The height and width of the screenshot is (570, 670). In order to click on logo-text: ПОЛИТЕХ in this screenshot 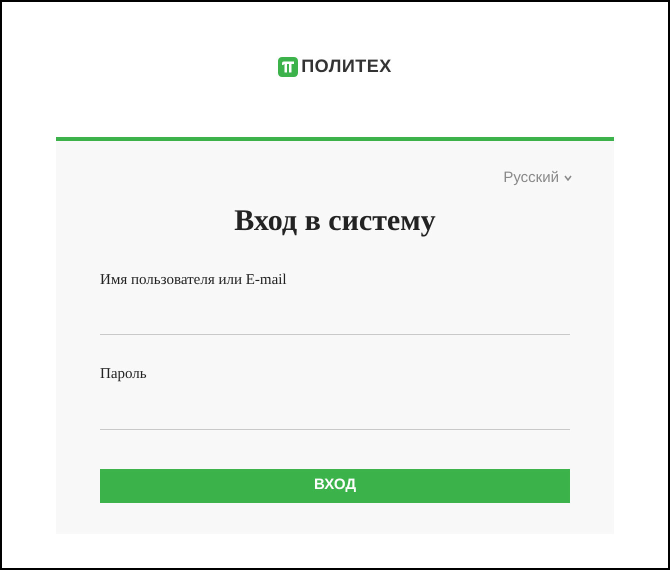, I will do `click(346, 66)`.